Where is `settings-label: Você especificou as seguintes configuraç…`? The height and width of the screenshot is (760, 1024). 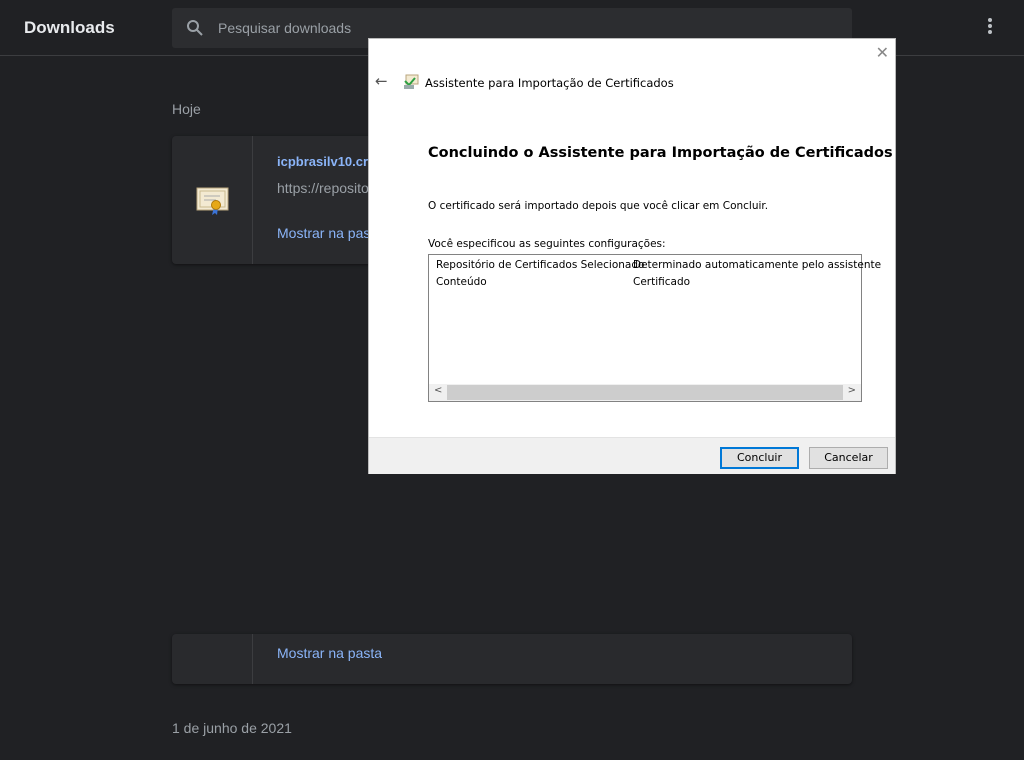 settings-label: Você especificou as seguintes configuraç… is located at coordinates (547, 244).